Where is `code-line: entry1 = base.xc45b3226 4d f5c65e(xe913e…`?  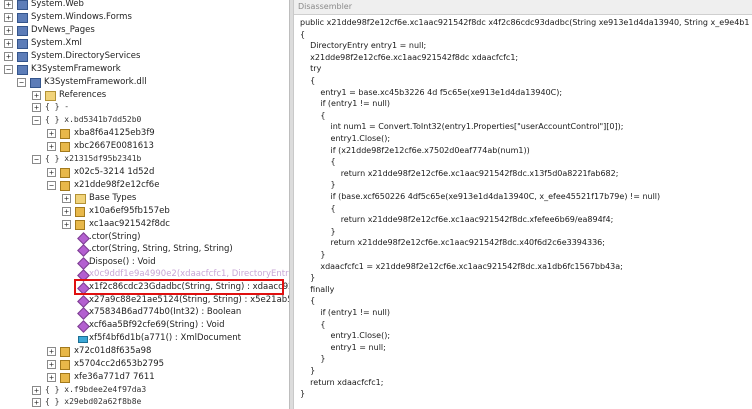
code-line: entry1 = base.xc45b3226 4d f5c65e(xe913e… is located at coordinates (431, 92).